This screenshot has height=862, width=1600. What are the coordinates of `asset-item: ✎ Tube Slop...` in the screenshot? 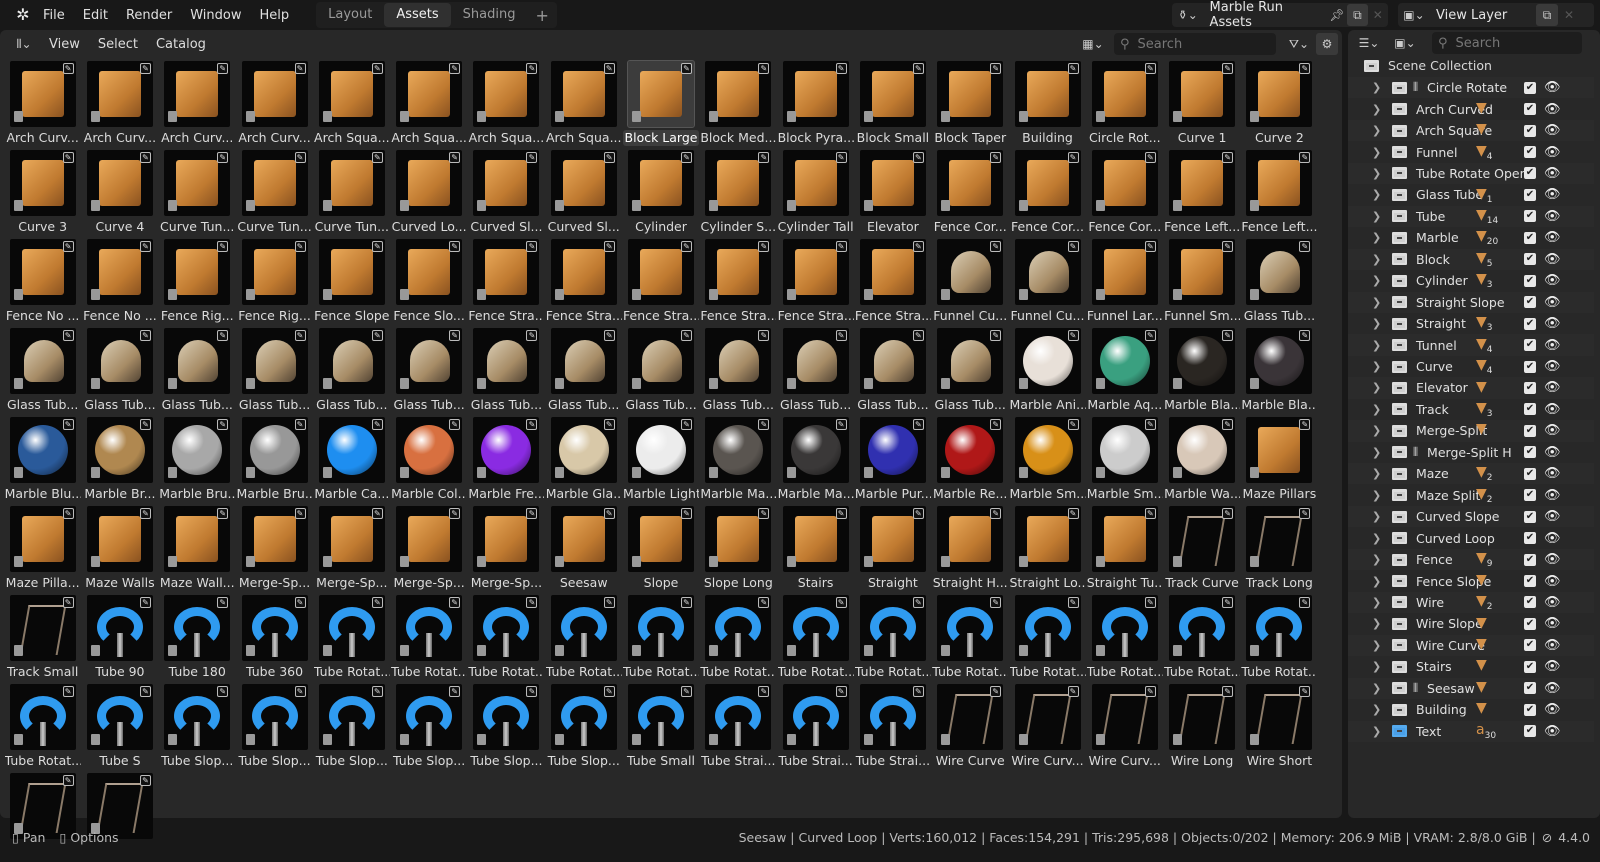 It's located at (583, 728).